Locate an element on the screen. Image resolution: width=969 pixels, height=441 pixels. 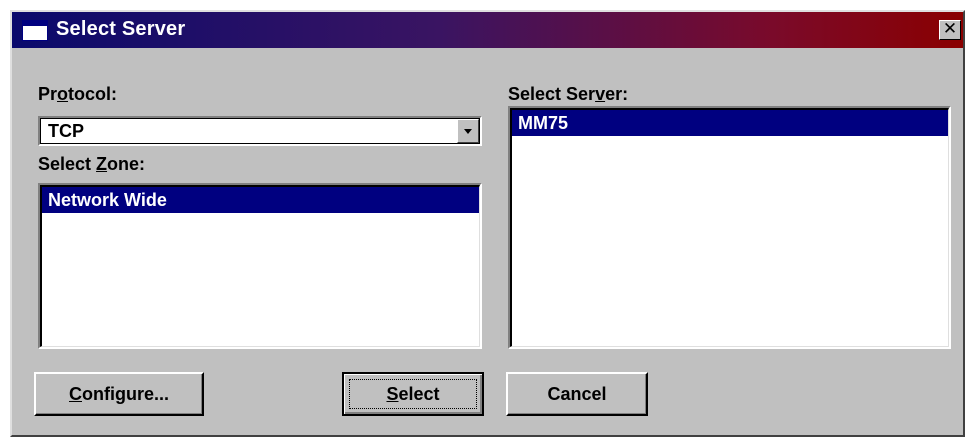
protocol-label: Protocol: is located at coordinates (78, 94).